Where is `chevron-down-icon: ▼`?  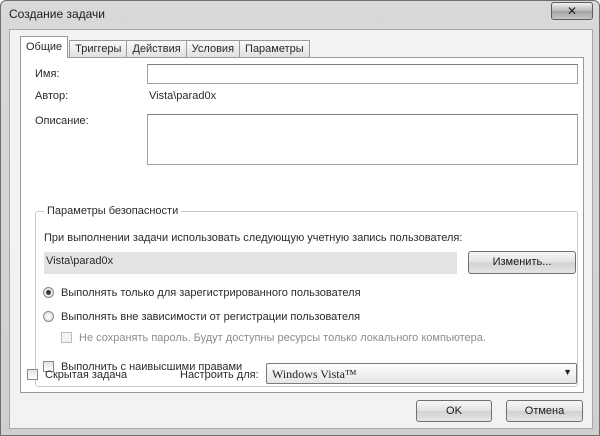
chevron-down-icon: ▼ is located at coordinates (567, 372).